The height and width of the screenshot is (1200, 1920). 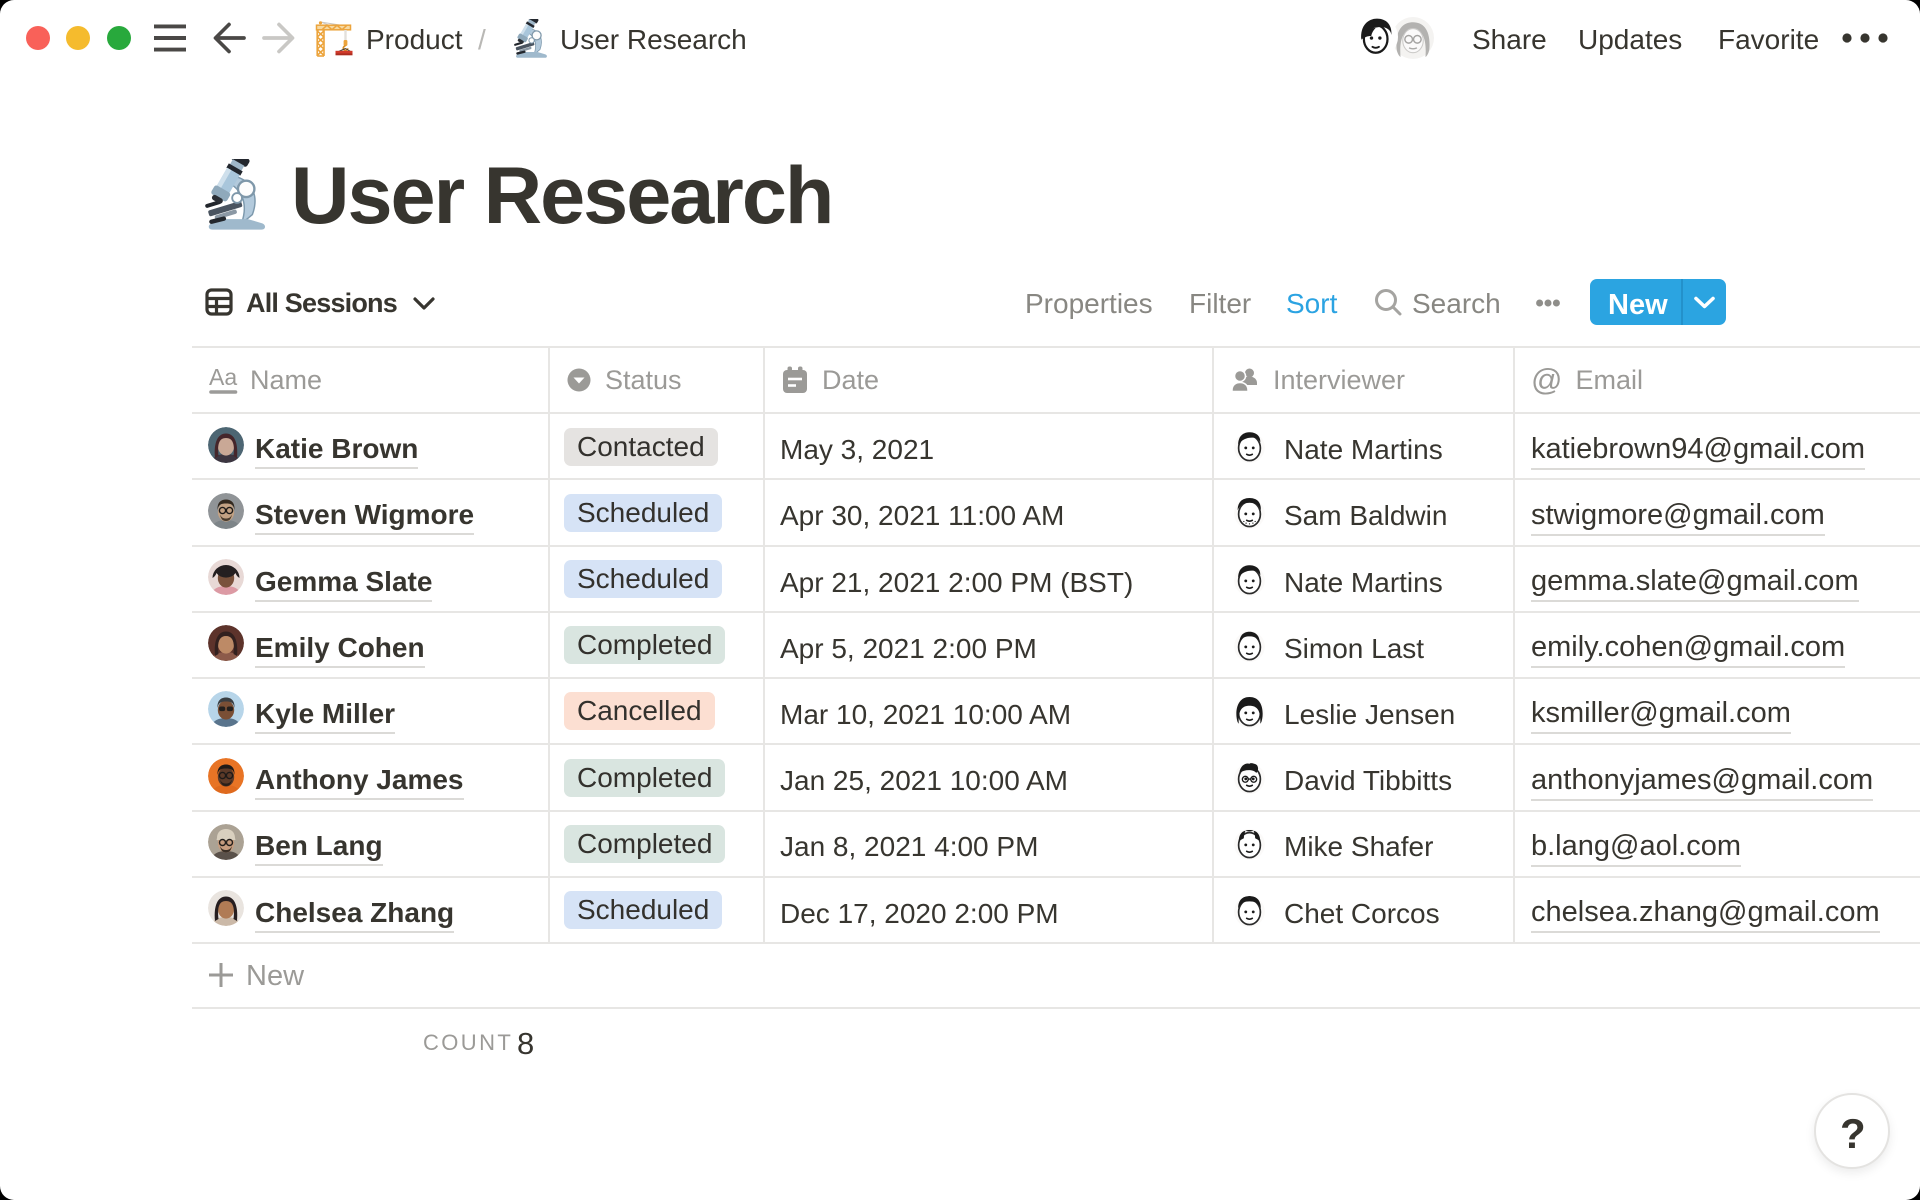 What do you see at coordinates (223, 377) in the screenshot?
I see `svg-text: Aa` at bounding box center [223, 377].